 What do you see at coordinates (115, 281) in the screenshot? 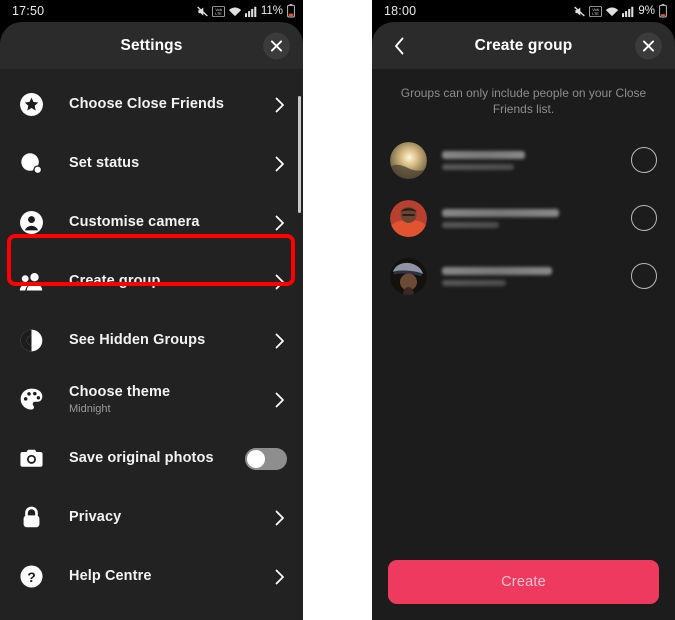
I see `settings-item-label: Create group` at bounding box center [115, 281].